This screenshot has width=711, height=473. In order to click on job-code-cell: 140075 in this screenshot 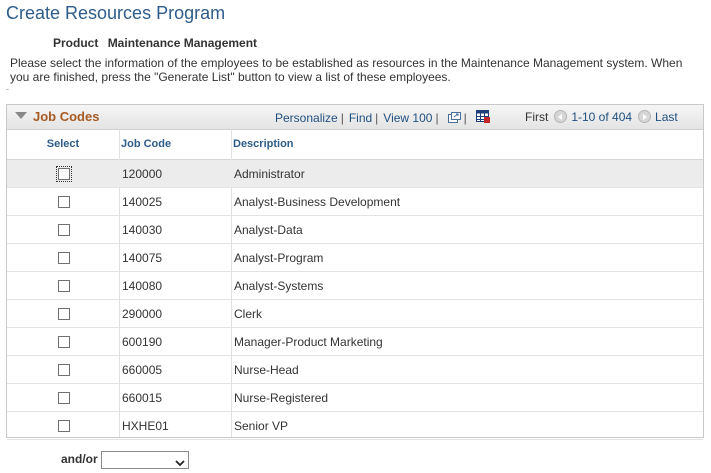, I will do `click(142, 258)`.